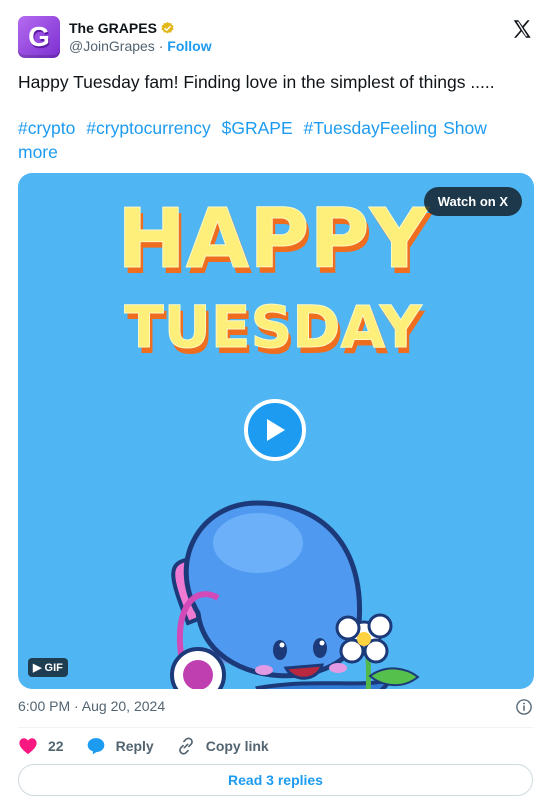 This screenshot has width=551, height=805. Describe the element at coordinates (112, 46) in the screenshot. I see `account-handle: @JoinGrapes` at that location.